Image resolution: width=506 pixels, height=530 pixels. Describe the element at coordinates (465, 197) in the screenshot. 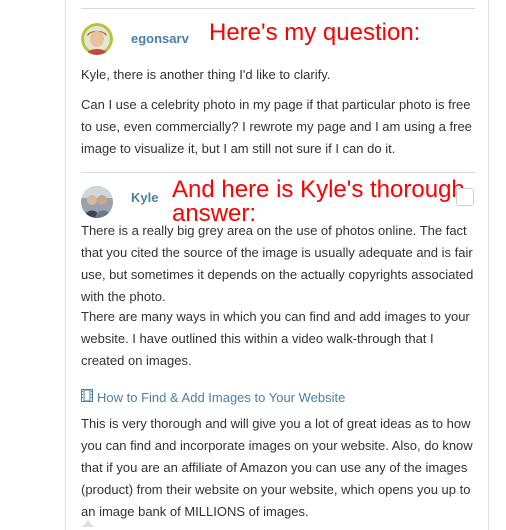

I see `collapse-toggle` at that location.